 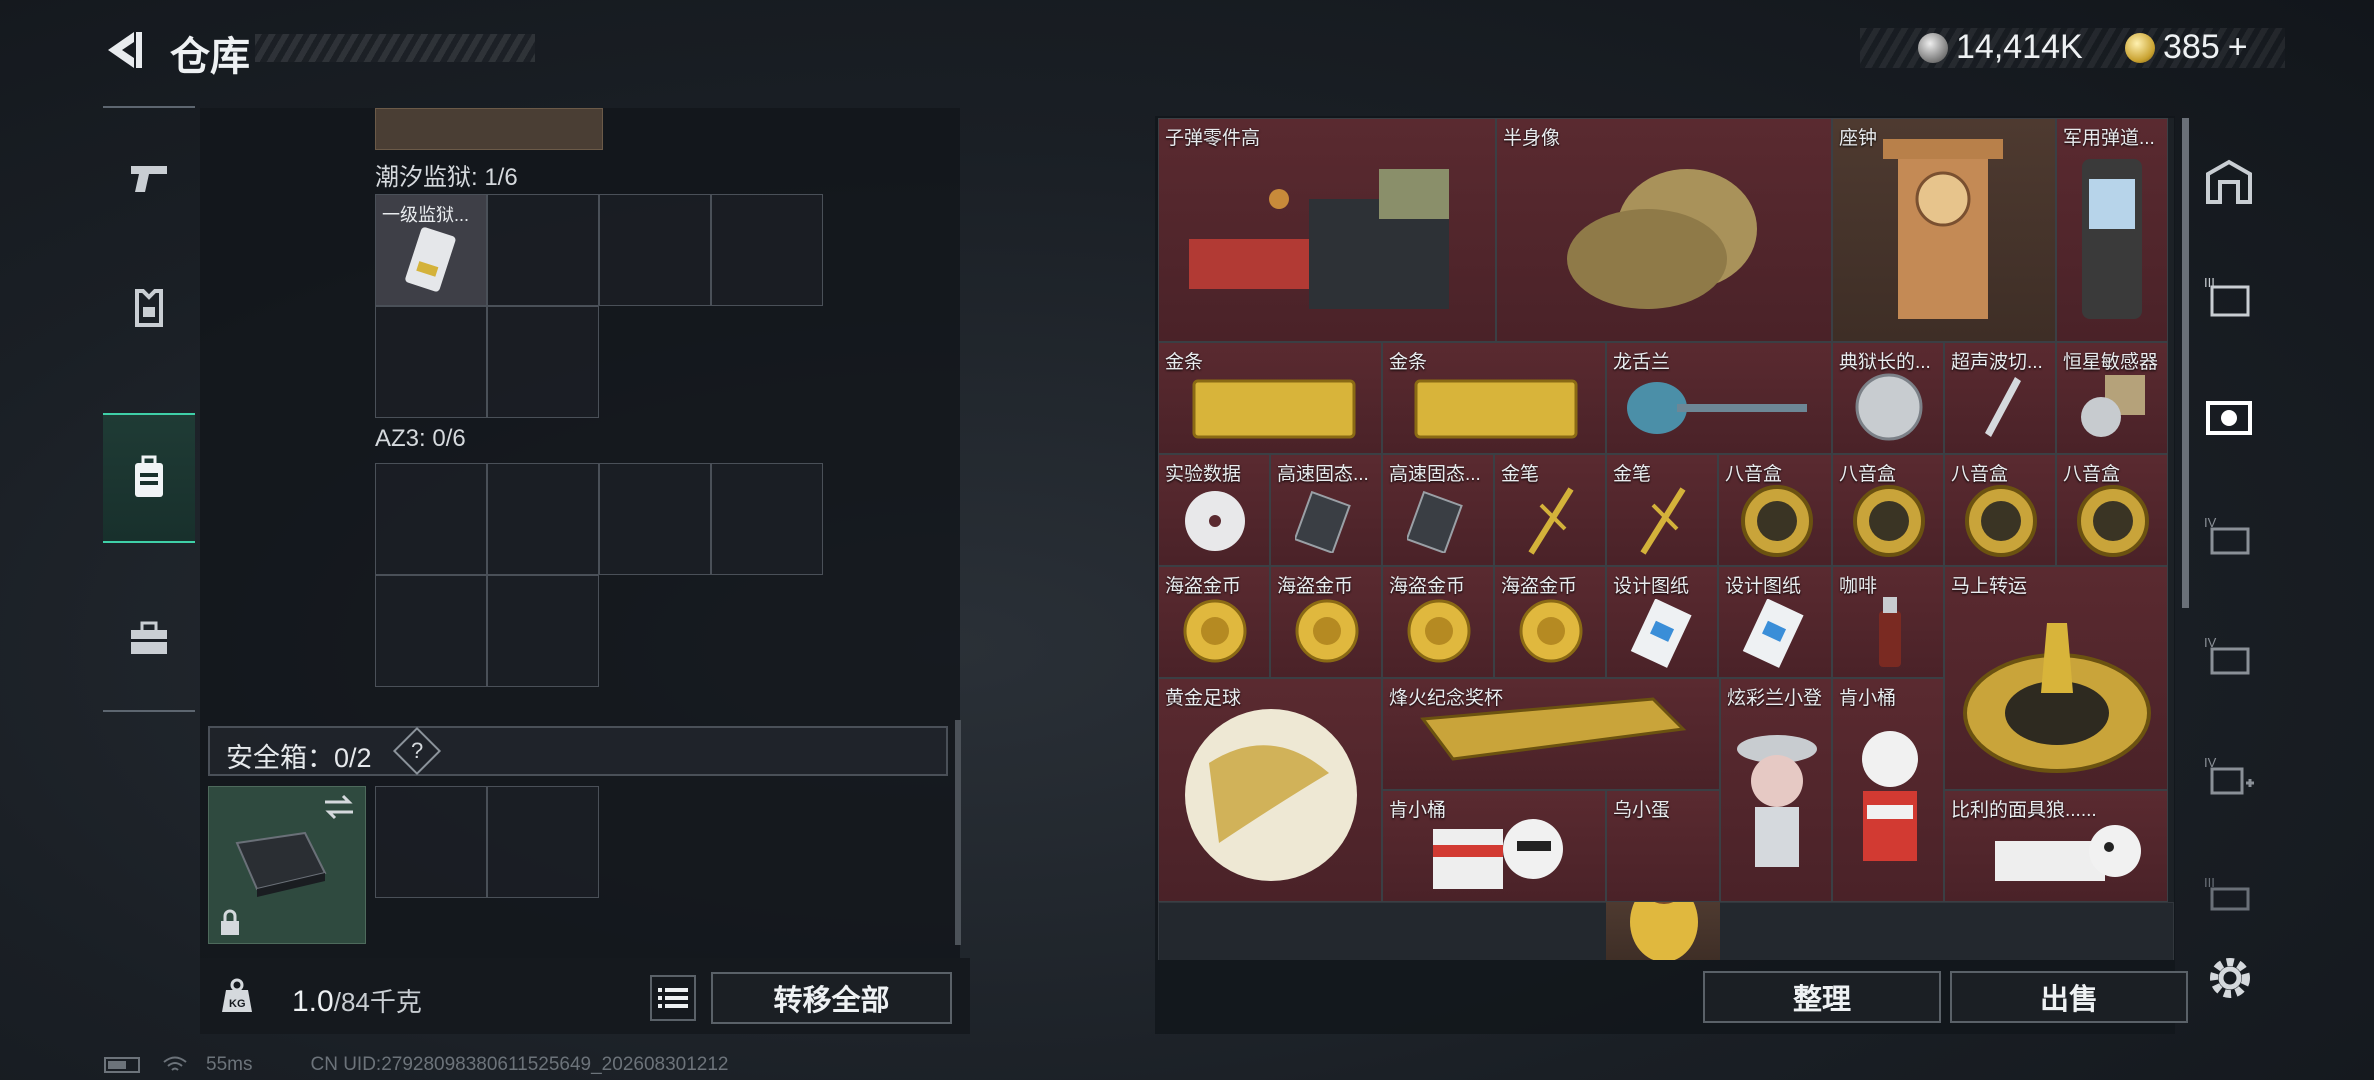 I want to click on backpack-icon, so click(x=149, y=476).